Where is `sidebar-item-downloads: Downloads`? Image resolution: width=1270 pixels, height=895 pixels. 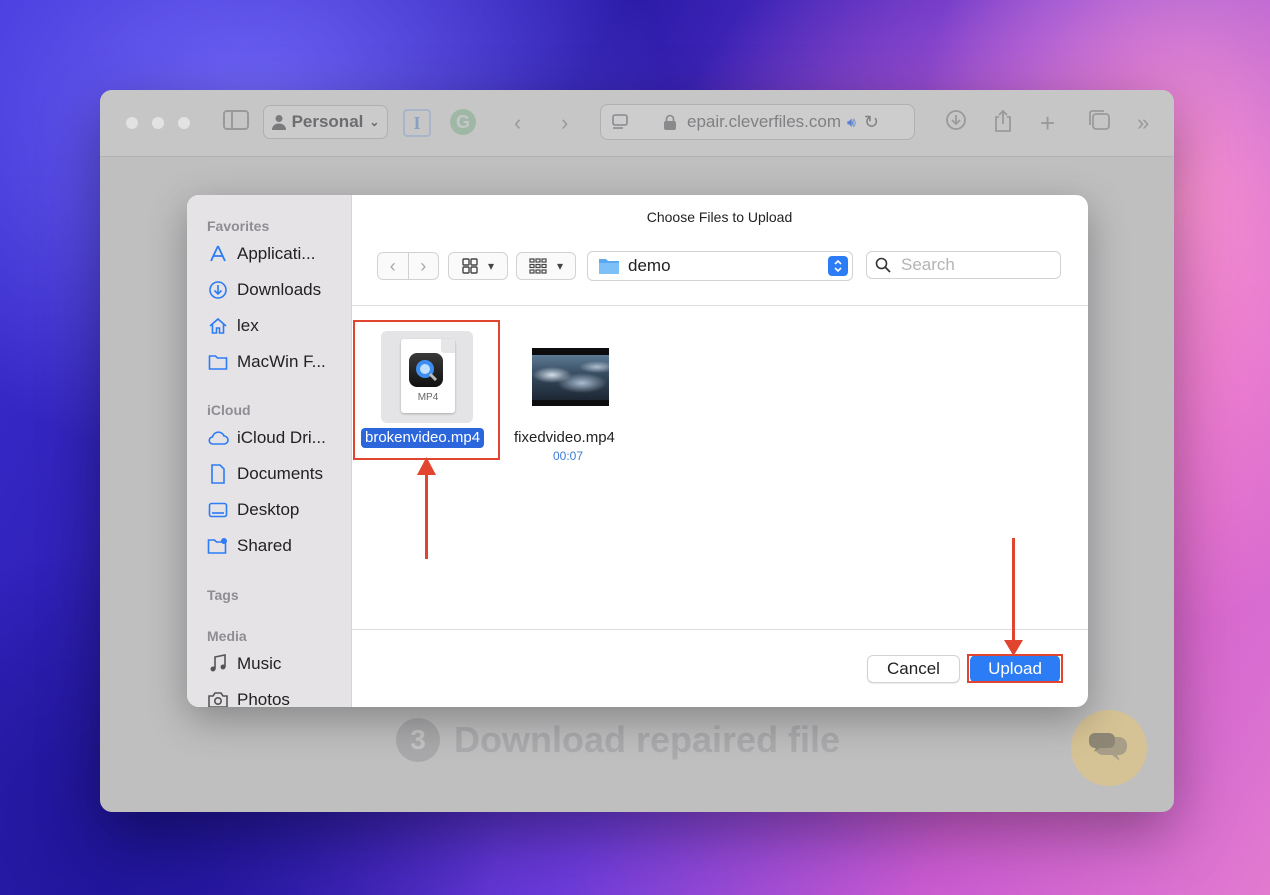
sidebar-item-downloads: Downloads is located at coordinates (264, 290).